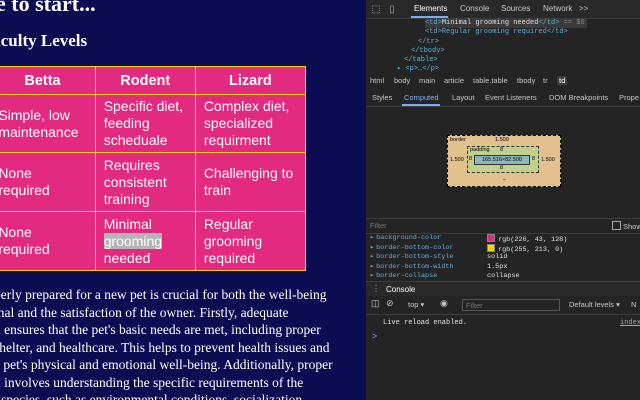  What do you see at coordinates (415, 266) in the screenshot?
I see `property-name: border-bottom-width` at bounding box center [415, 266].